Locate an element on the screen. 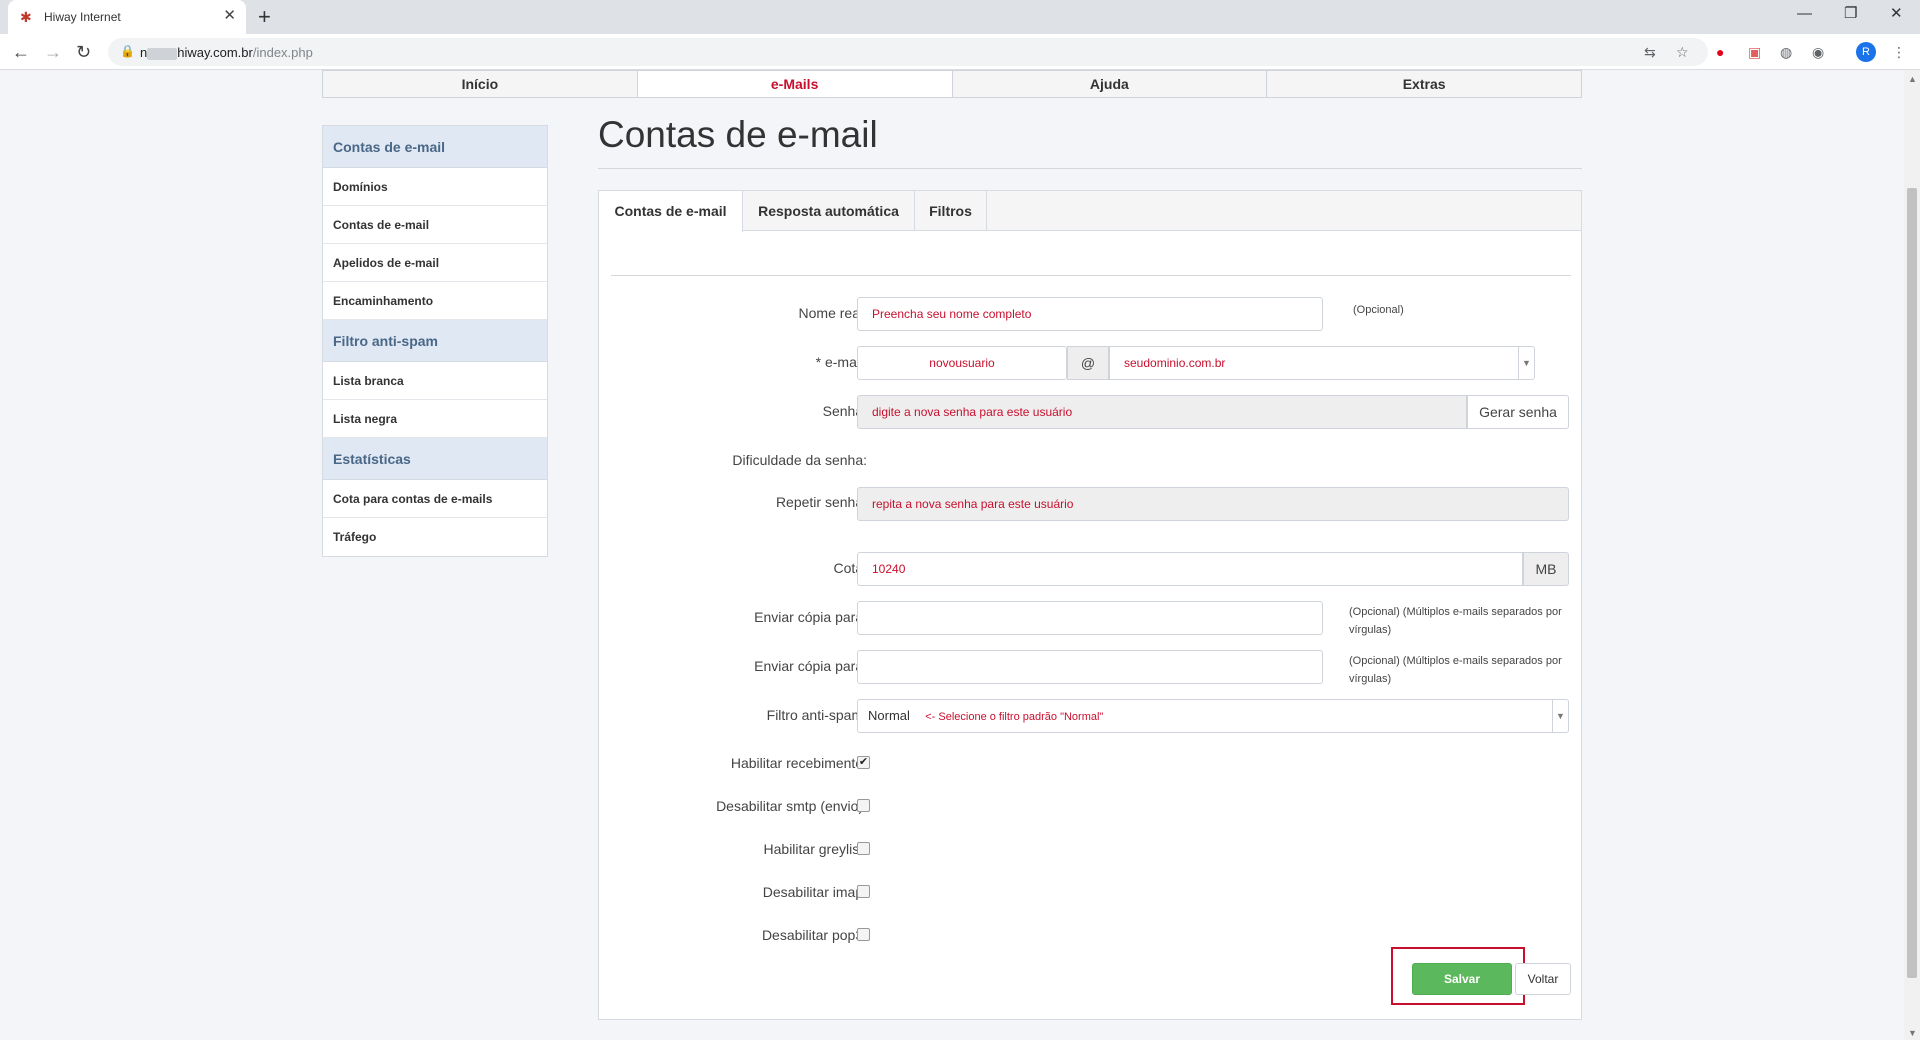 This screenshot has height=1040, width=1920. filtro-value: Normal is located at coordinates (889, 715).